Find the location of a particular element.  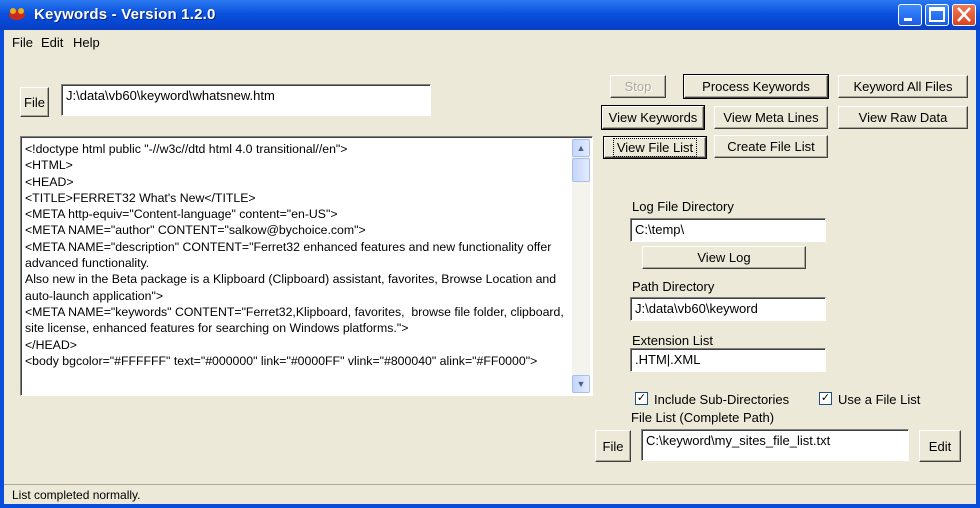

include-subdirs-checkbox: ✓ is located at coordinates (641, 398).